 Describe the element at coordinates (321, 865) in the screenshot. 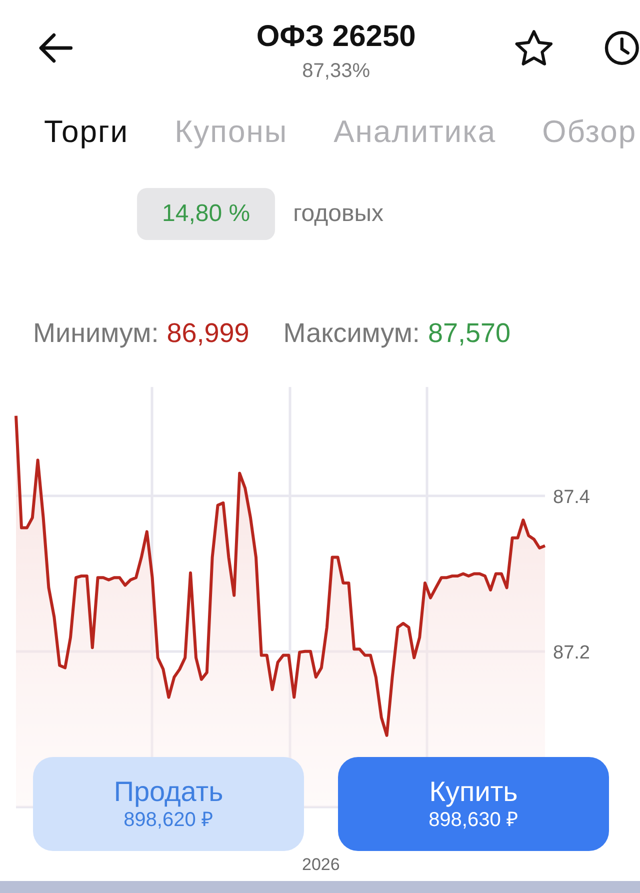

I see `axis-label: 2026` at that location.